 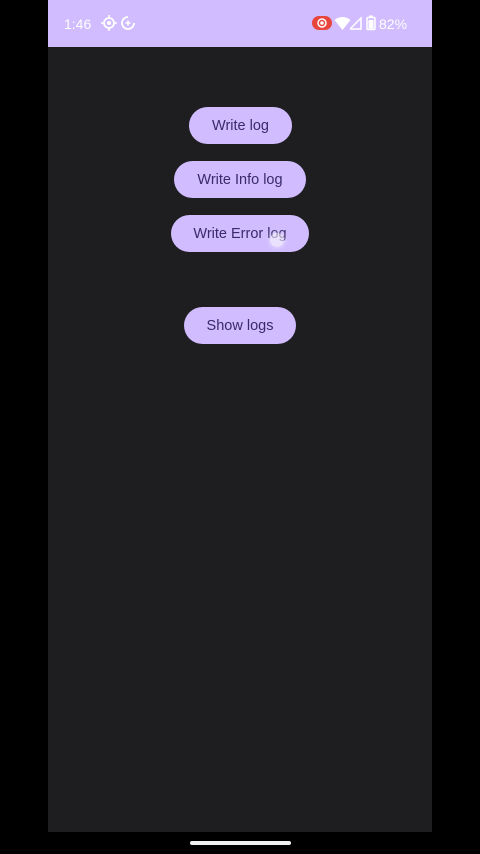 What do you see at coordinates (277, 240) in the screenshot?
I see `touch-indicator` at bounding box center [277, 240].